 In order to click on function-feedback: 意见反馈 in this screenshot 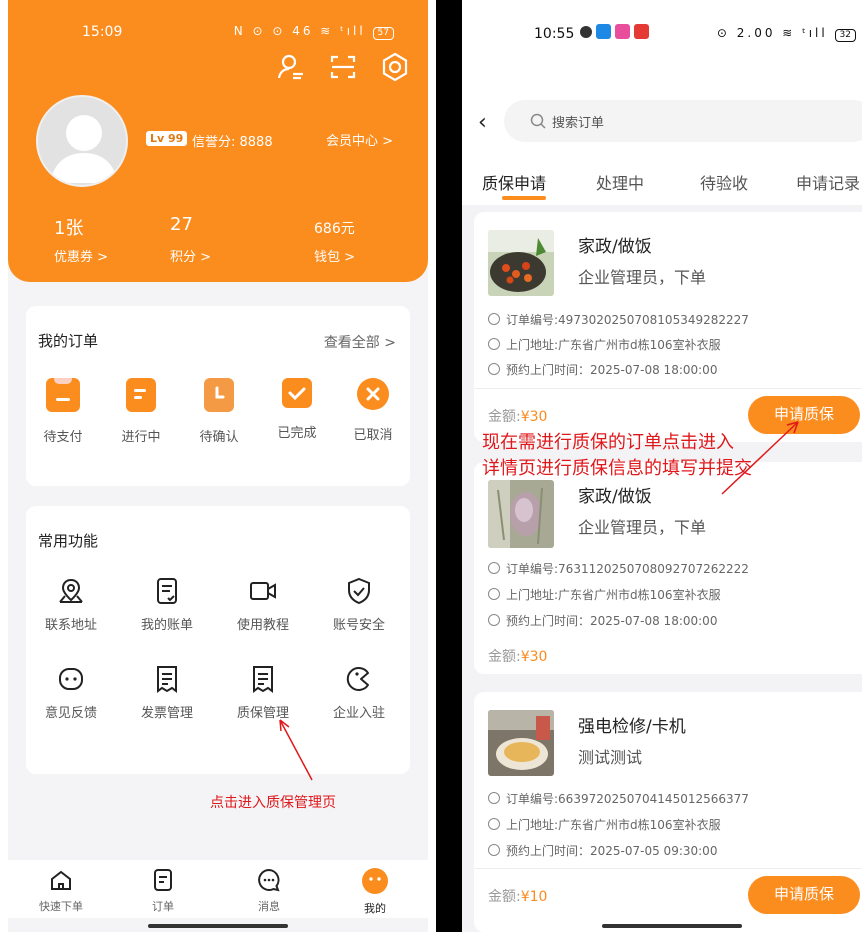, I will do `click(71, 692)`.